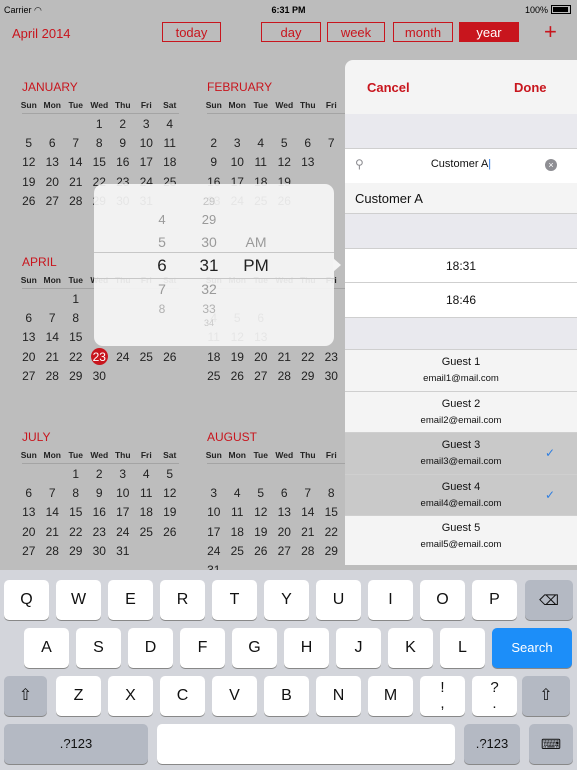 Image resolution: width=577 pixels, height=770 pixels. Describe the element at coordinates (202, 648) in the screenshot. I see `key-f: F` at that location.